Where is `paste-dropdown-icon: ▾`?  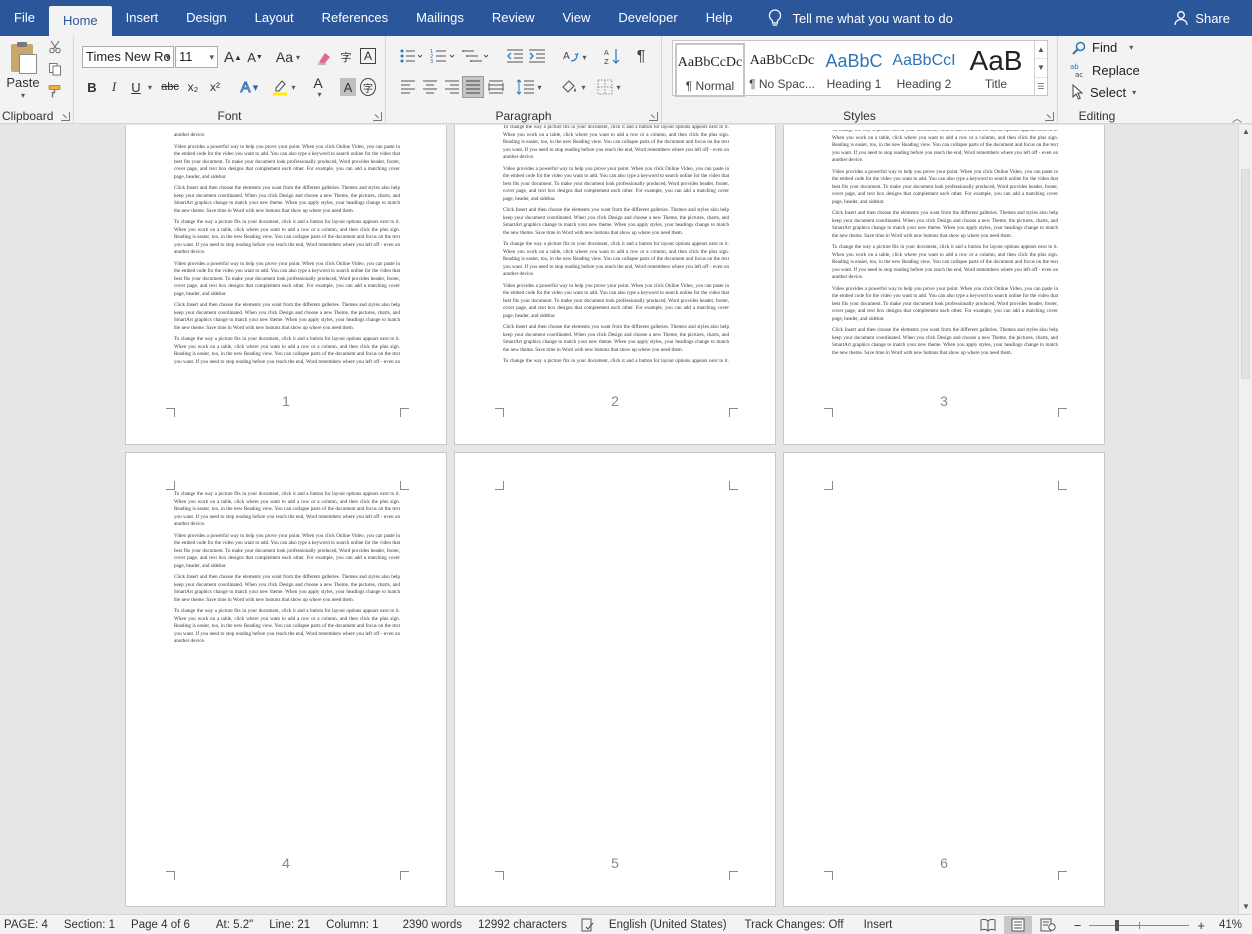 paste-dropdown-icon: ▾ is located at coordinates (23, 95).